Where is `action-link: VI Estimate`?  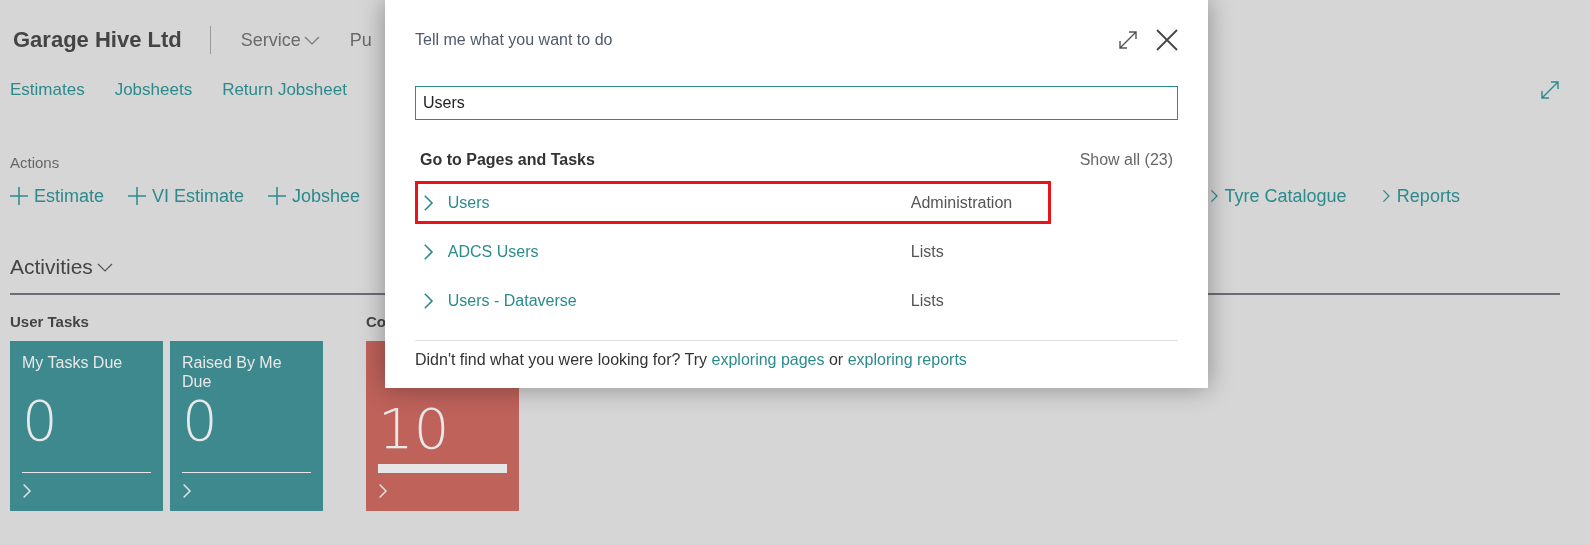 action-link: VI Estimate is located at coordinates (186, 196).